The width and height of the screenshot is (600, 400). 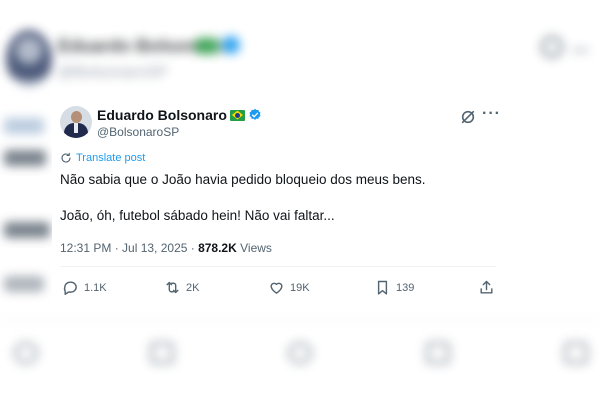 I want to click on repost-icon, so click(x=172, y=287).